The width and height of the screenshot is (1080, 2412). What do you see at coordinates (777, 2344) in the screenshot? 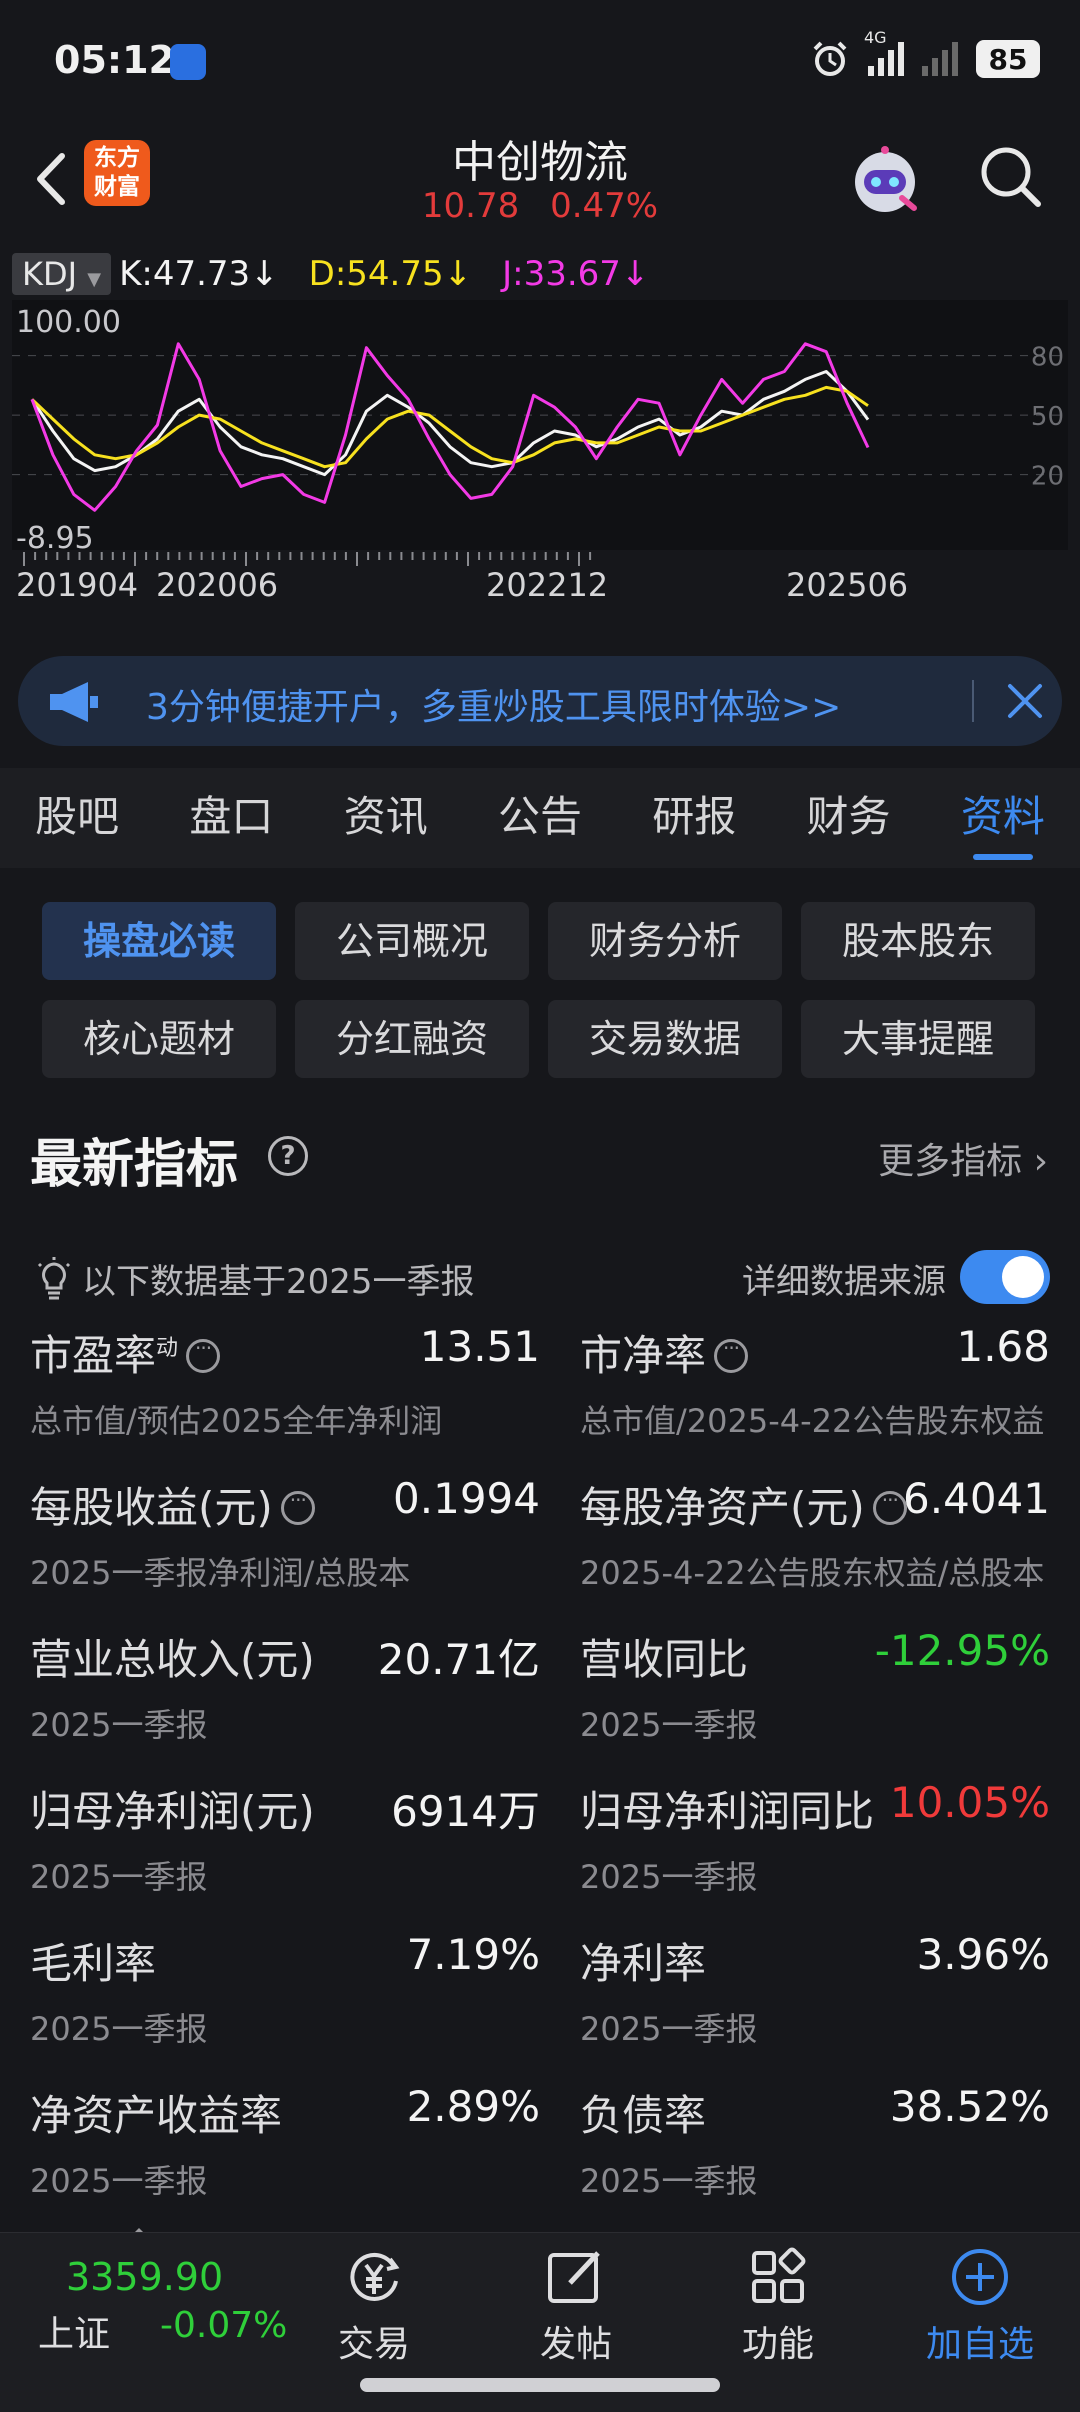
I see `nav-functions-label: 功能` at bounding box center [777, 2344].